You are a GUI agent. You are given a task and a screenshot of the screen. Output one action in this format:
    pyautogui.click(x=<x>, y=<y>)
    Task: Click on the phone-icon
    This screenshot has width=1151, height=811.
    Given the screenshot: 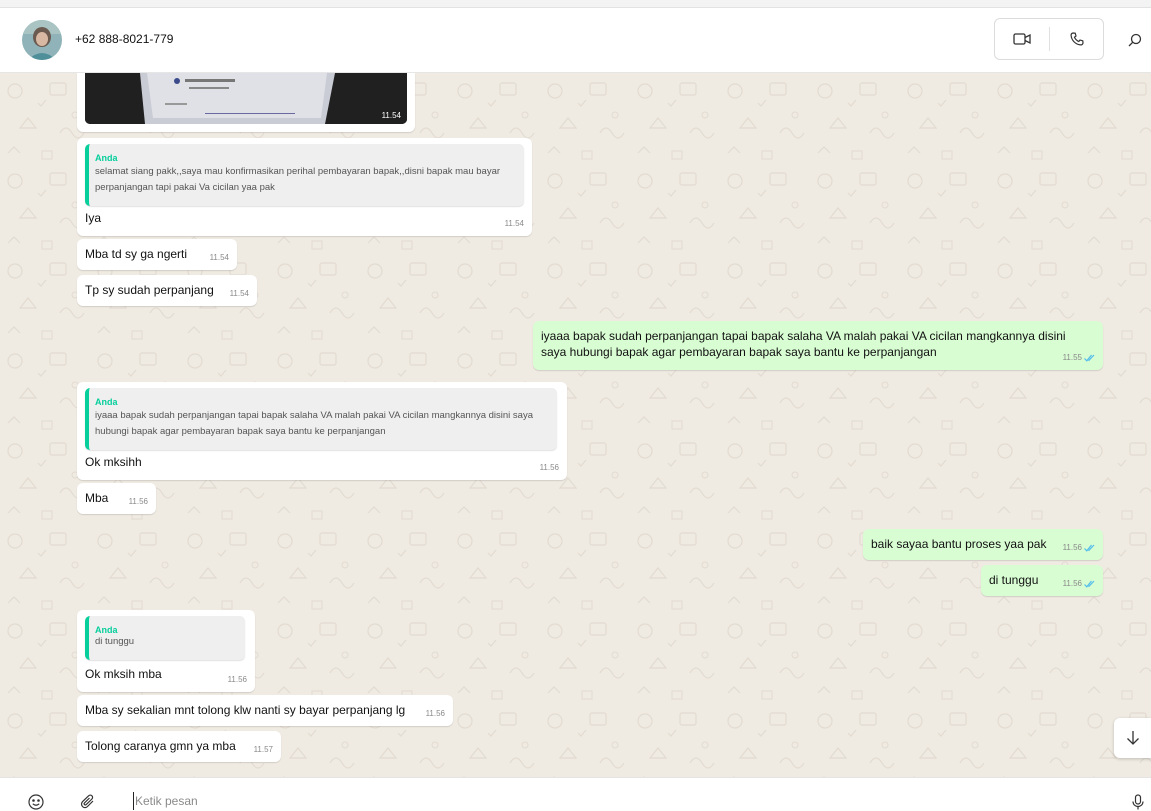 What is the action you would take?
    pyautogui.click(x=1077, y=39)
    